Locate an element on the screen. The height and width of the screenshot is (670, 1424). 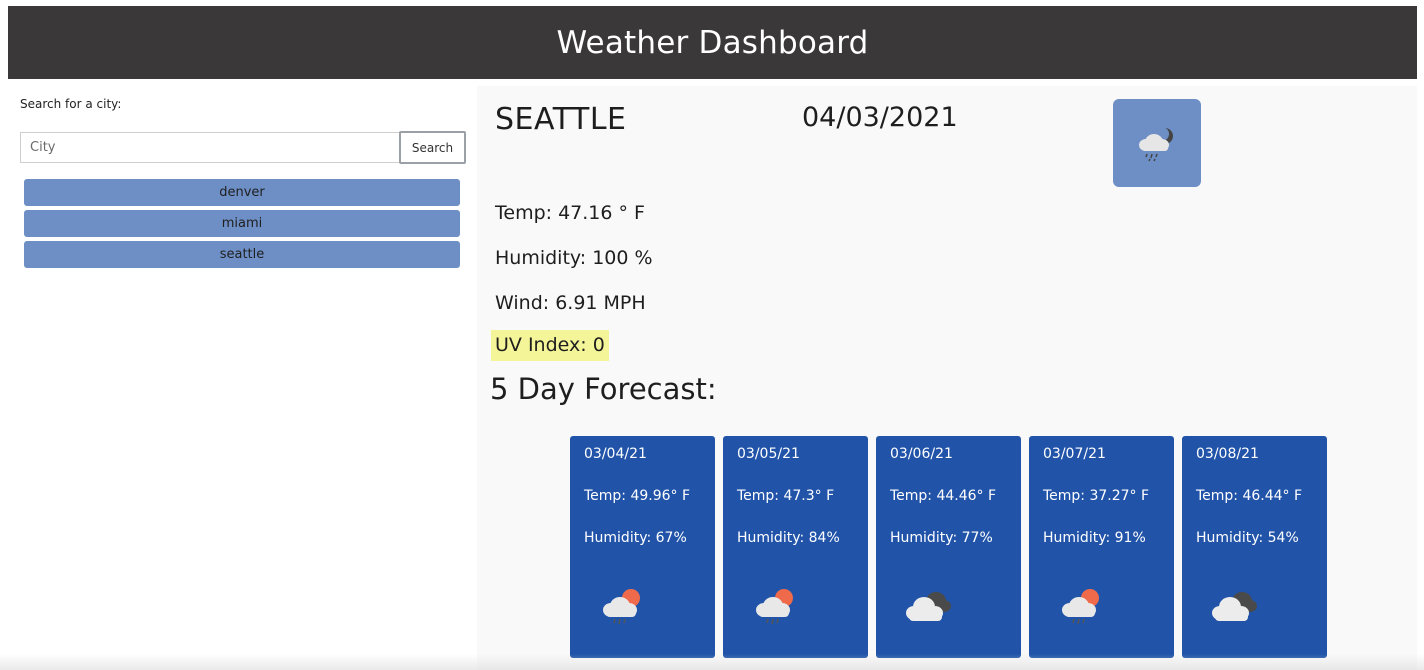
rain-cloud-night-icon is located at coordinates (1156, 144).